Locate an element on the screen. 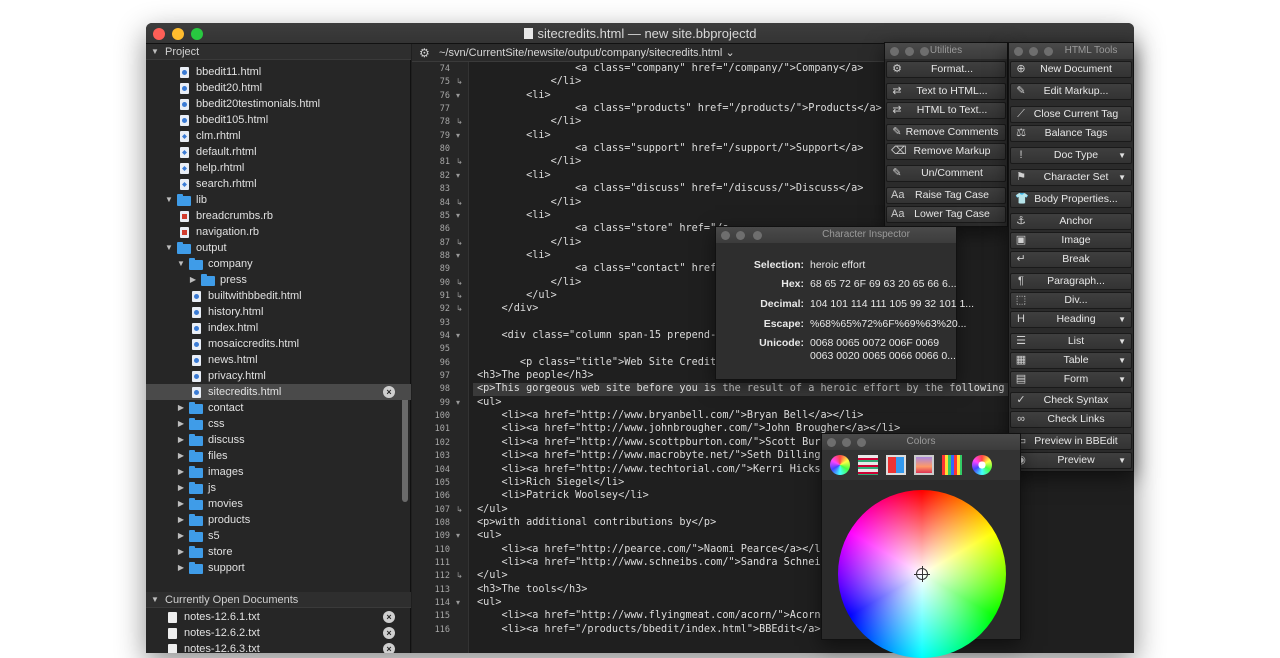  html-tool-button: ⊕ New Document is located at coordinates (1071, 69).